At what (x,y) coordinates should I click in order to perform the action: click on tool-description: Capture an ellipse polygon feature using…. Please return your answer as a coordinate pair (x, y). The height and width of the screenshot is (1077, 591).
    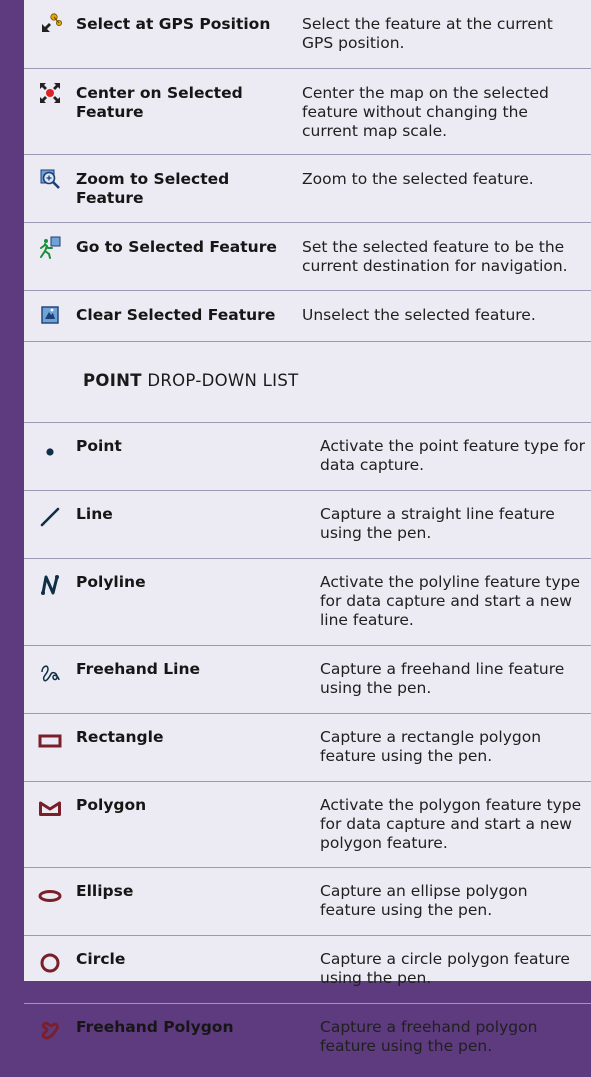
    Looking at the image, I should click on (424, 900).